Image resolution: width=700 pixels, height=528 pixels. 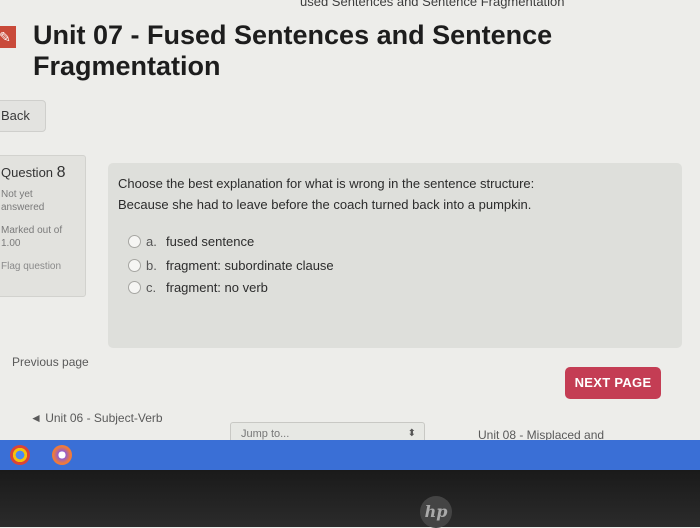 What do you see at coordinates (151, 241) in the screenshot?
I see `answer-letter: a.` at bounding box center [151, 241].